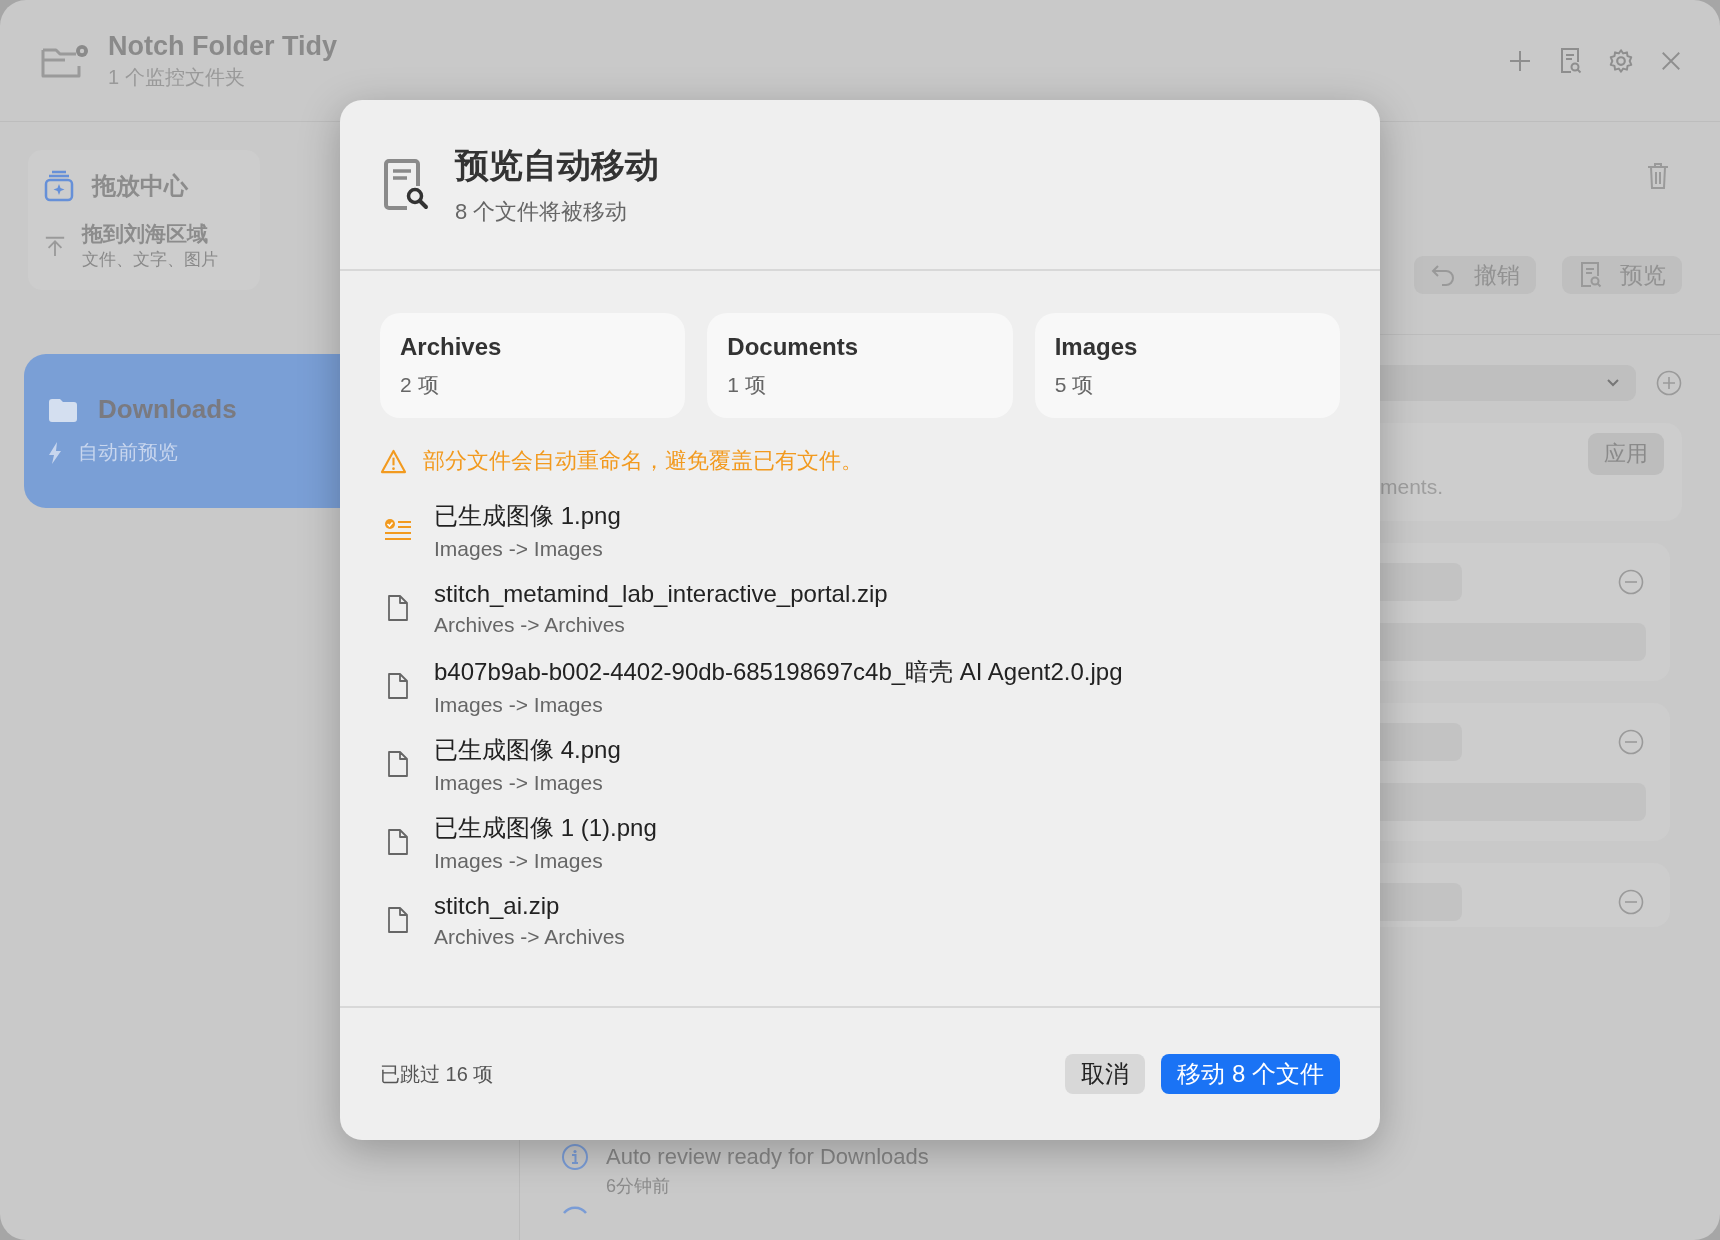  Describe the element at coordinates (778, 671) in the screenshot. I see `file-name: b407b9ab-b002-4402-90db-685198697c4b_暗壳 AI Agent2.0.jpg` at that location.